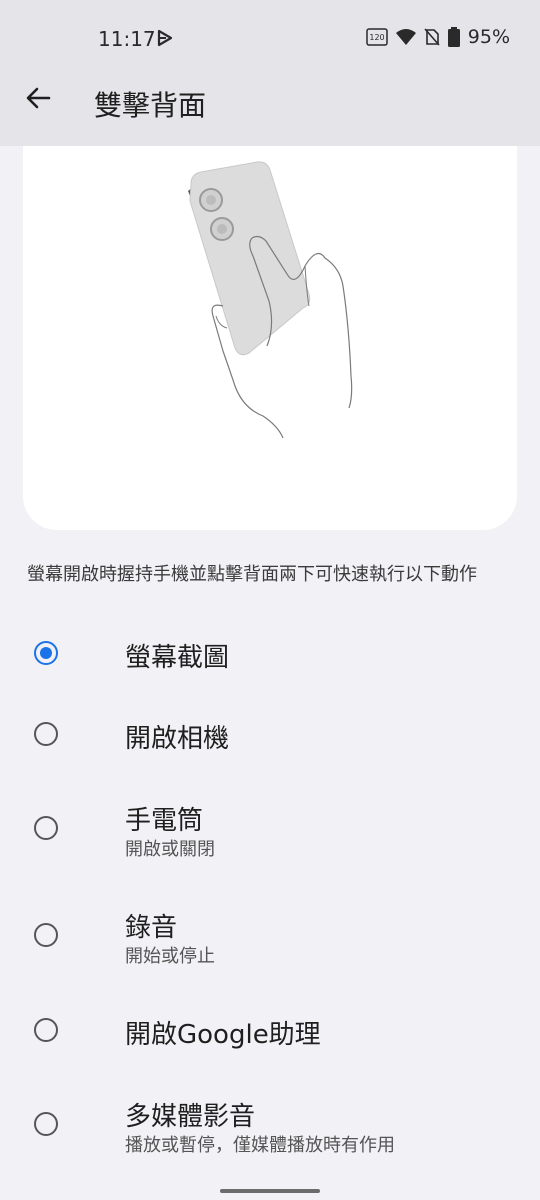  What do you see at coordinates (150, 105) in the screenshot?
I see `page-title: 雙擊背面` at bounding box center [150, 105].